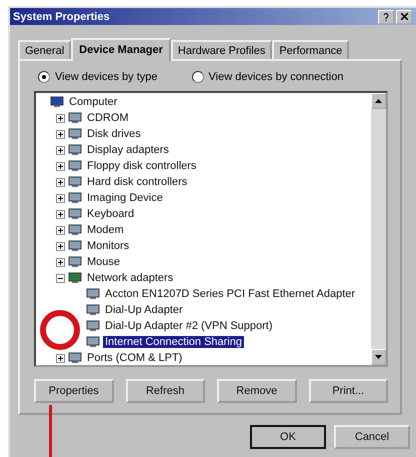 The height and width of the screenshot is (457, 416). I want to click on tree-item: Computer, so click(93, 102).